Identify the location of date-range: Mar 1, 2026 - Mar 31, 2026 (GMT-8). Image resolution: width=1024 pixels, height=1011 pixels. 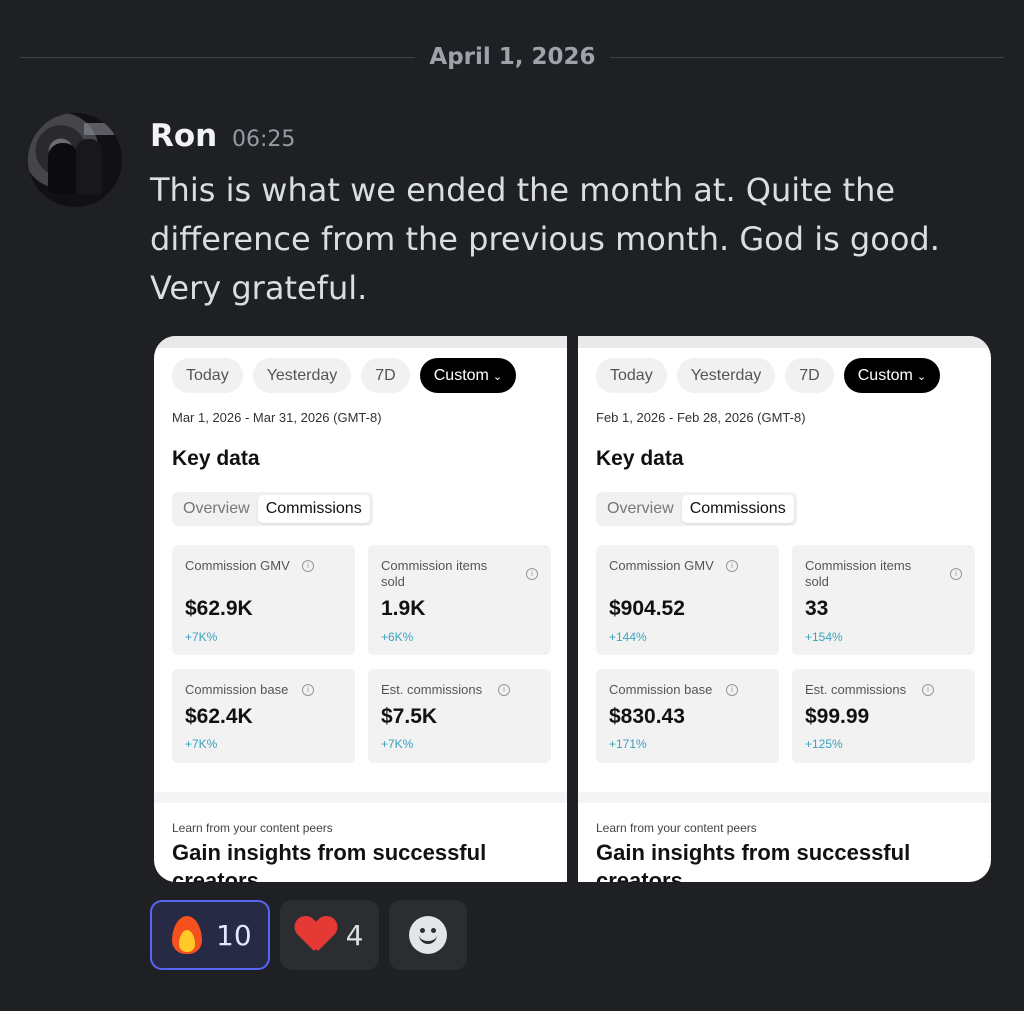
(277, 417).